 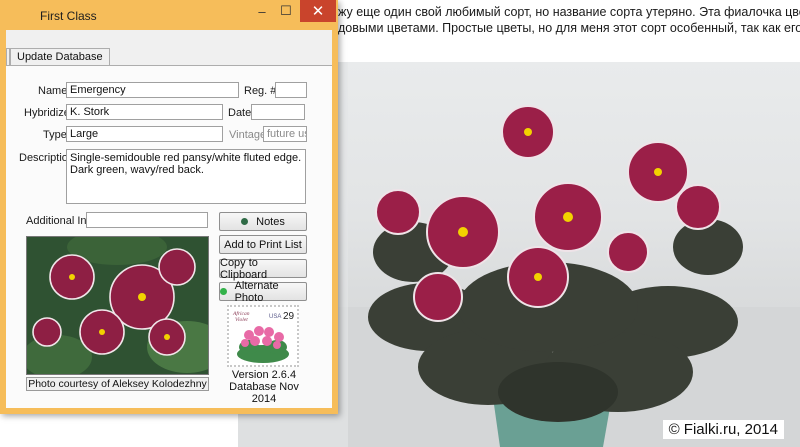 I want to click on title-bar: First Class – ☐ ✕, so click(x=169, y=15).